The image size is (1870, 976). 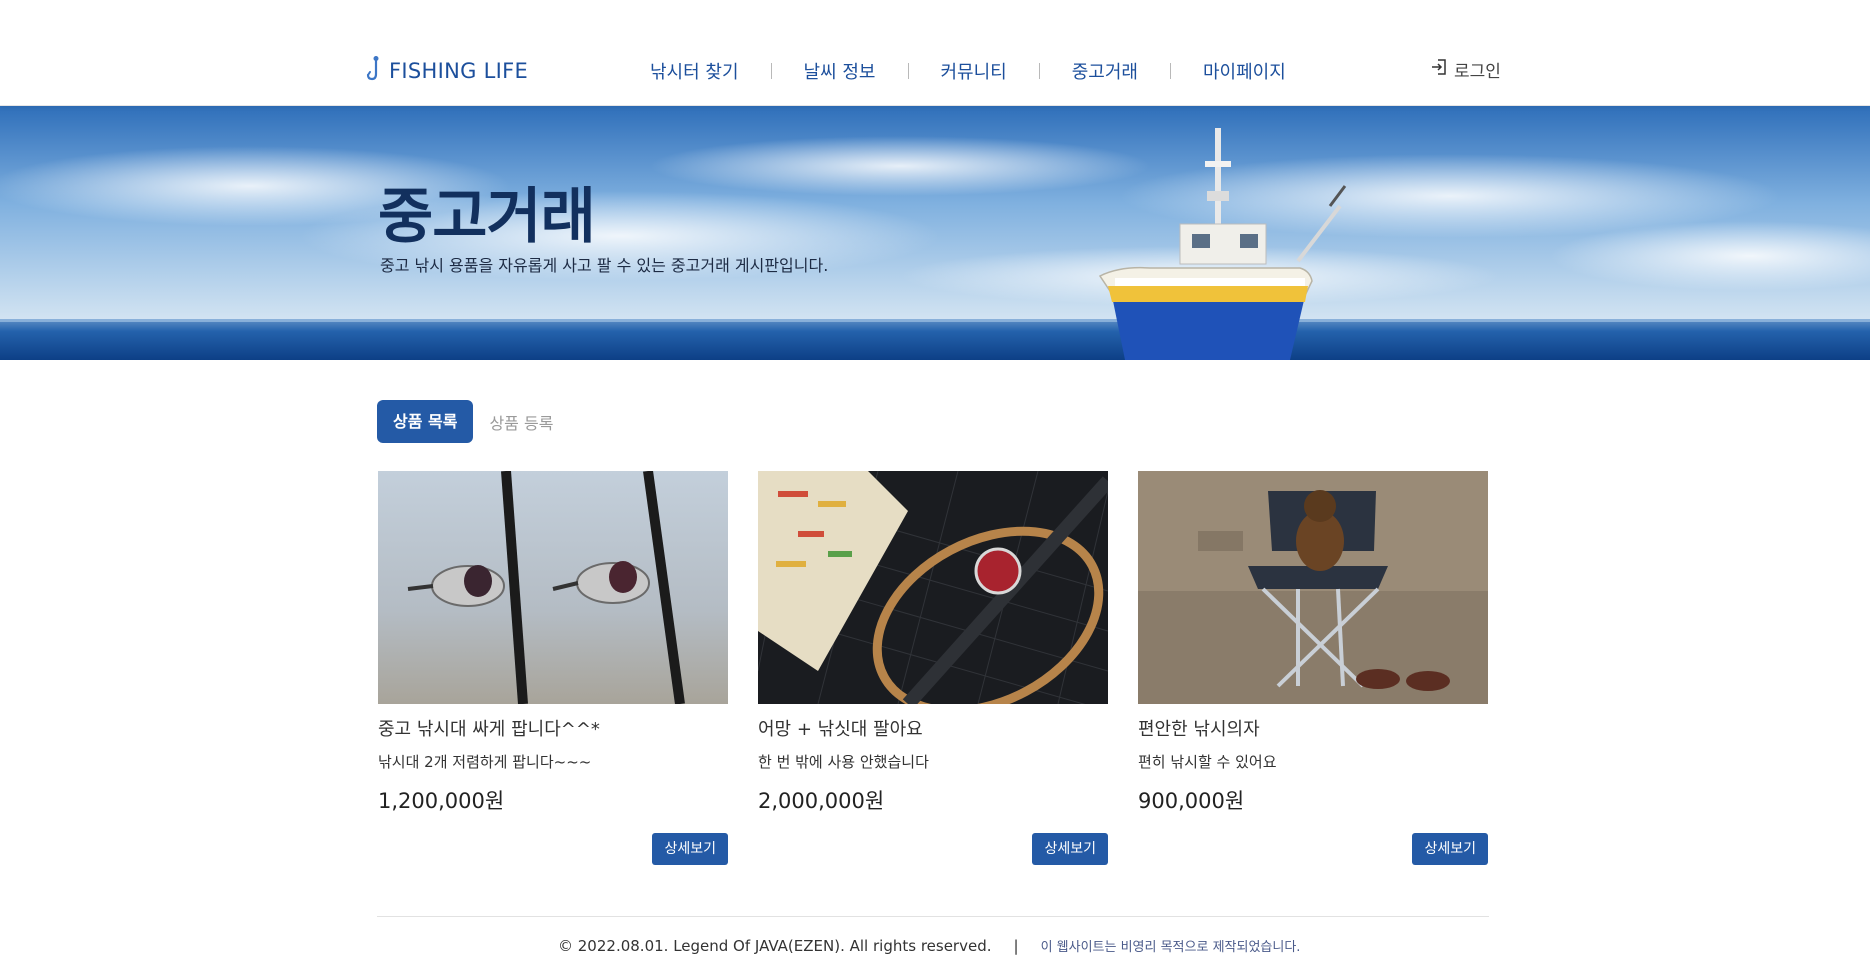 What do you see at coordinates (1477, 72) in the screenshot?
I see `login-label: 로그인` at bounding box center [1477, 72].